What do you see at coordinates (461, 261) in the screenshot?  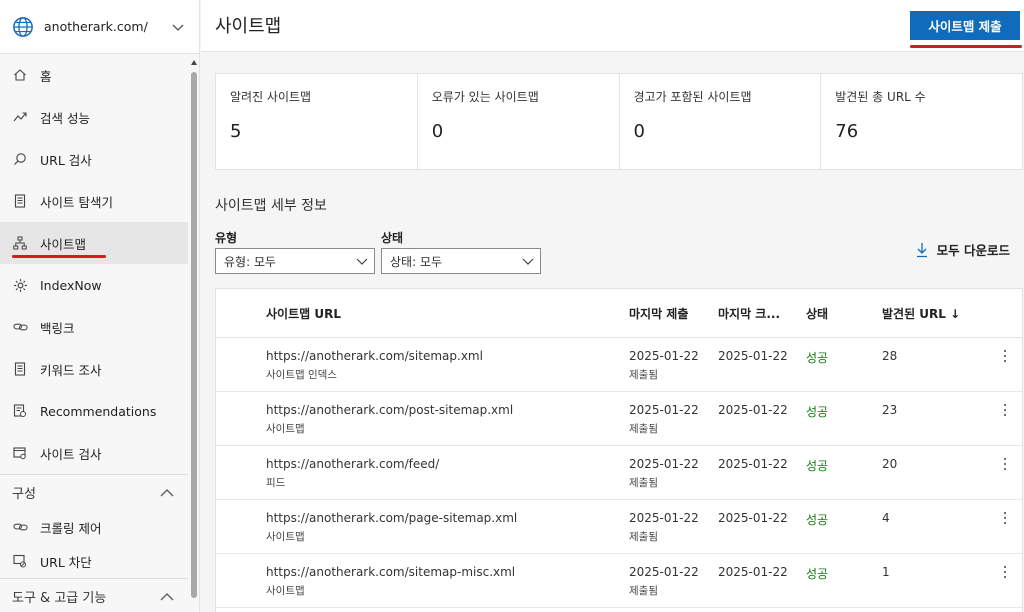 I see `status-filter-select: 상태: 모두` at bounding box center [461, 261].